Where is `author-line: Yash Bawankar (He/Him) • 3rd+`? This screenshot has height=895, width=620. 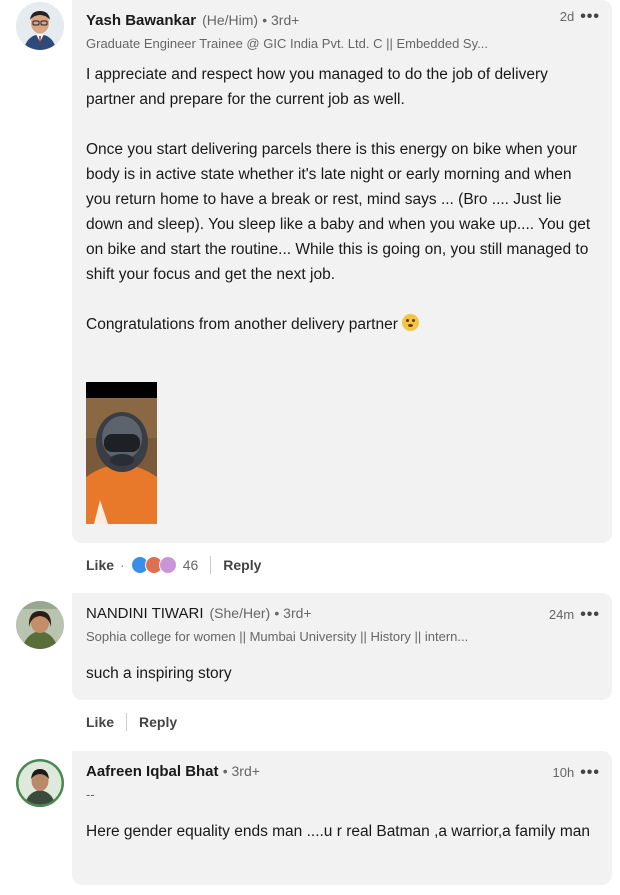
author-line: Yash Bawankar (He/Him) • 3rd+ is located at coordinates (192, 20).